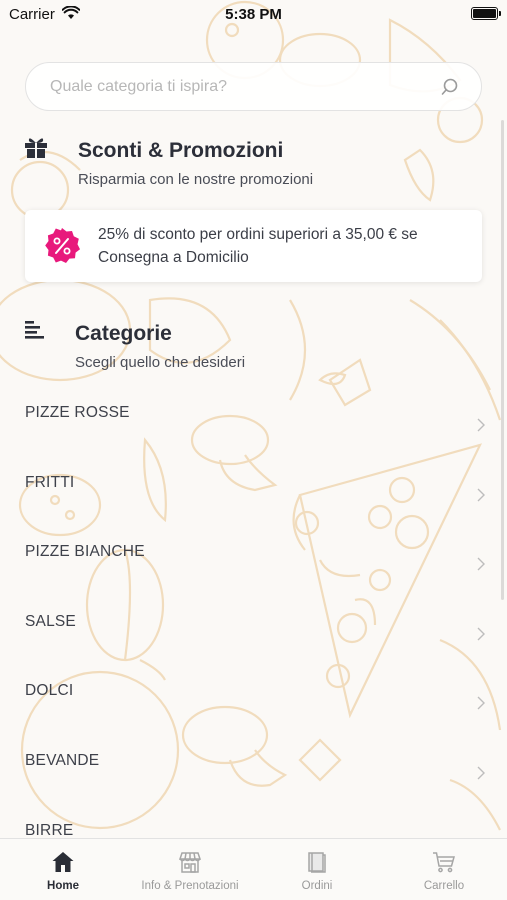 The image size is (507, 900). What do you see at coordinates (253, 553) in the screenshot?
I see `category-item-pizze-bianche: PIZZE BIANCHE` at bounding box center [253, 553].